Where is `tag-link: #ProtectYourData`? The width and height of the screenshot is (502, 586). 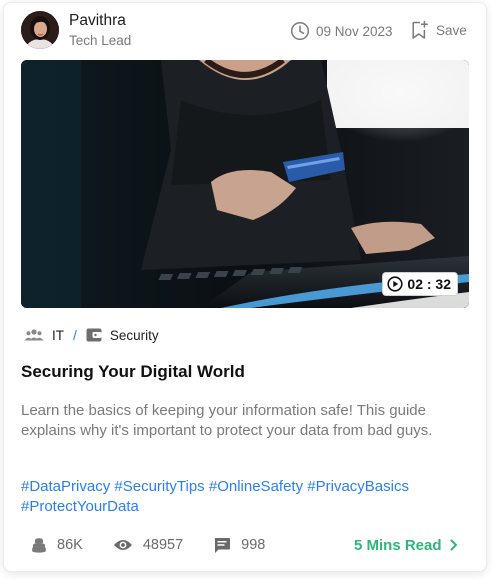
tag-link: #ProtectYourData is located at coordinates (80, 506).